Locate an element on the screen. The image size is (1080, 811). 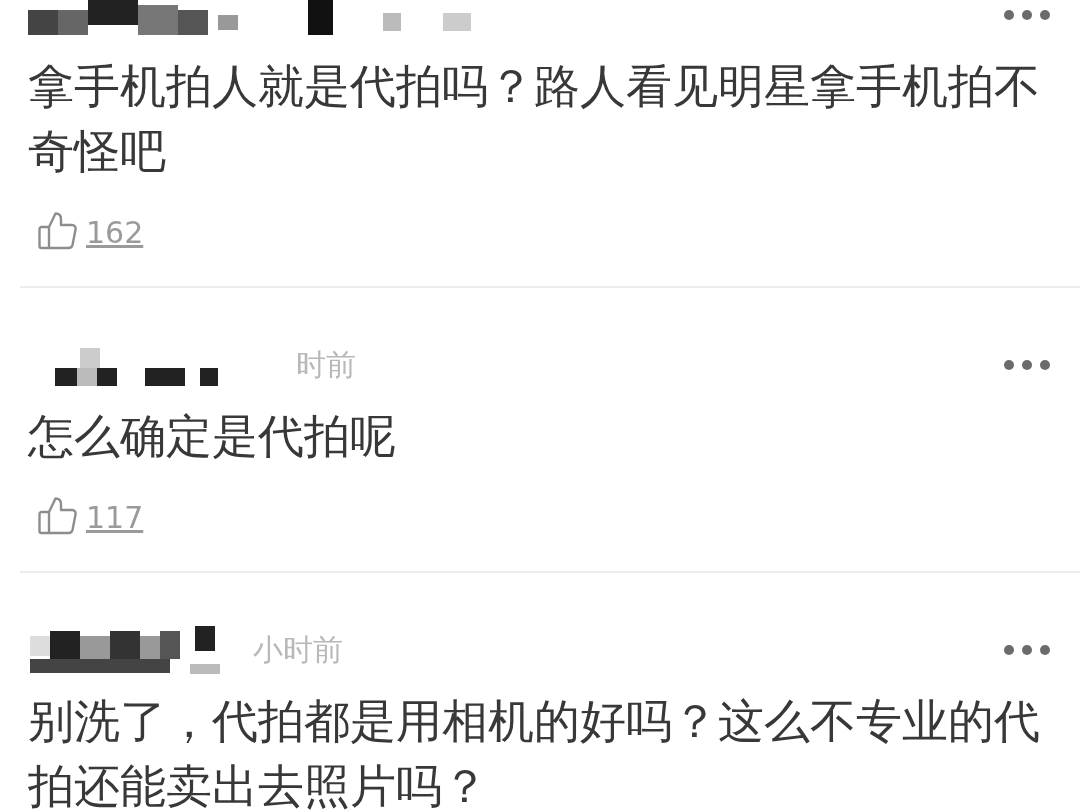
like-button: 117 is located at coordinates (91, 515).